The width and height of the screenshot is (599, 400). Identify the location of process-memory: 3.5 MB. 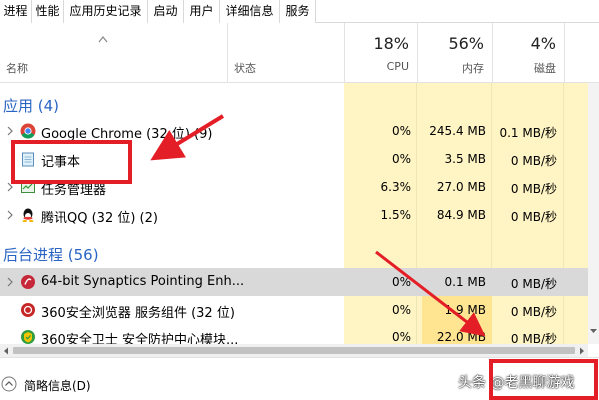
(465, 159).